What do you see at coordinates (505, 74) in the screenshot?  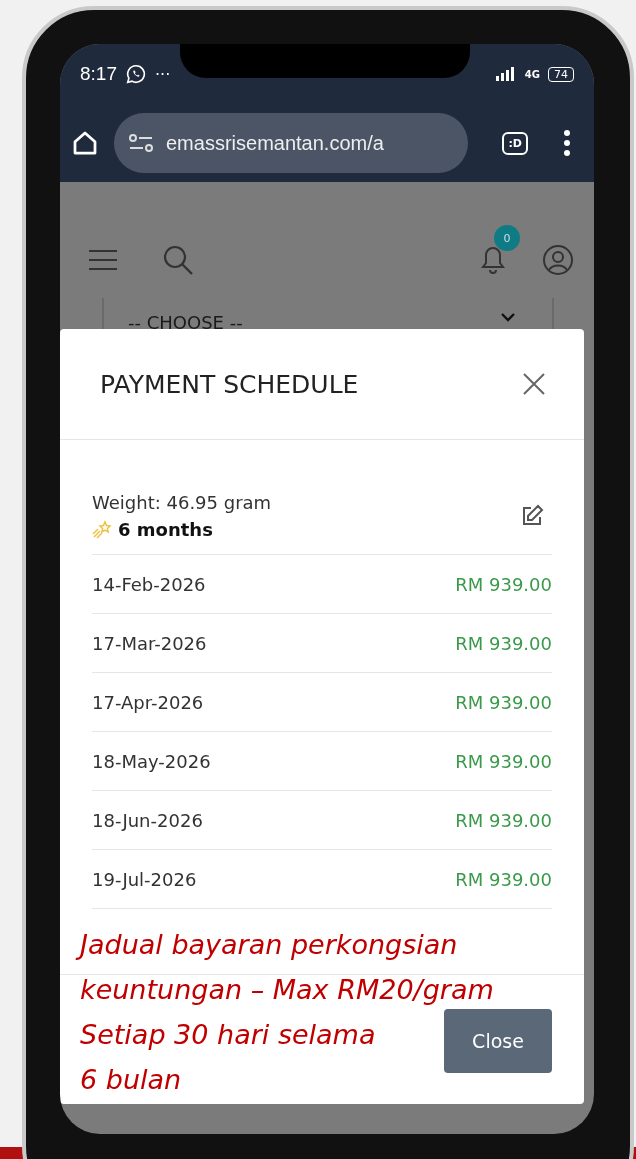 I see `signal-icon` at bounding box center [505, 74].